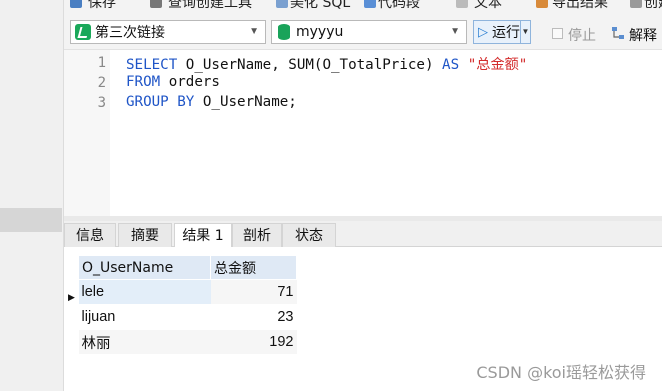 This screenshot has width=662, height=391. Describe the element at coordinates (145, 235) in the screenshot. I see `tab-summary: 摘要` at that location.